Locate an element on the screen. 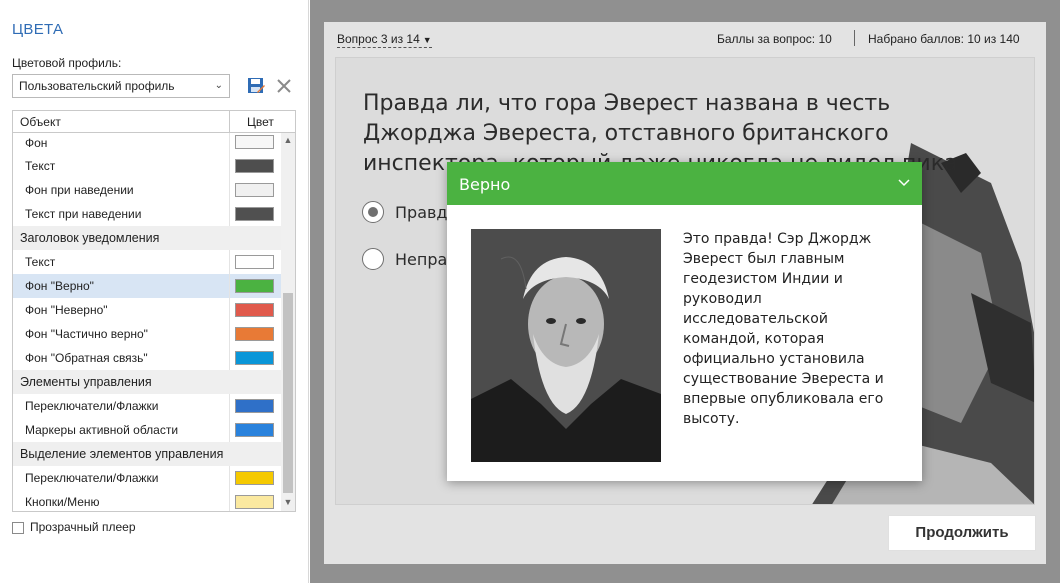 Image resolution: width=1060 pixels, height=583 pixels. color-row: Маркеры активной области is located at coordinates (147, 430).